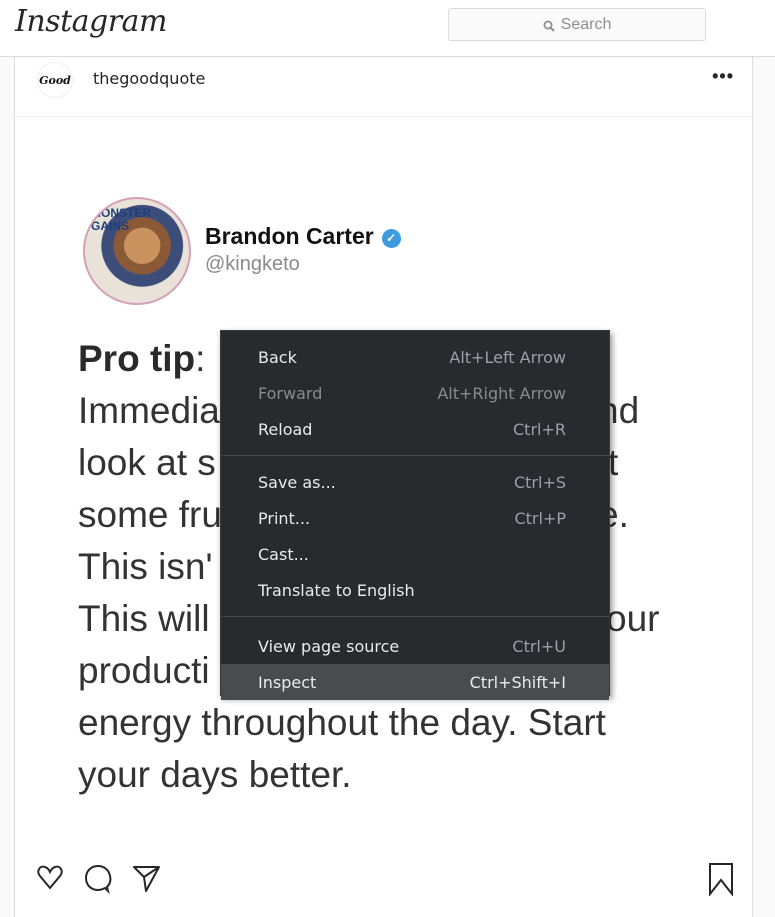 This screenshot has width=775, height=917. Describe the element at coordinates (383, 882) in the screenshot. I see `post-actions` at that location.